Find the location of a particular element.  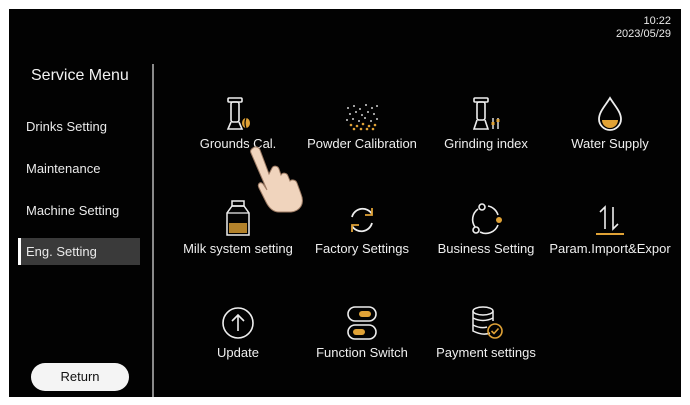

tile-update: Update is located at coordinates (238, 341).